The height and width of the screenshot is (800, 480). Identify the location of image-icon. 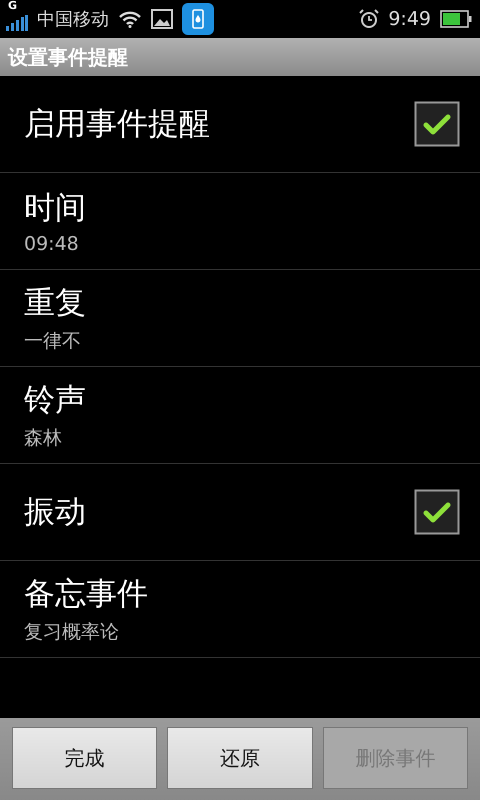
(162, 19).